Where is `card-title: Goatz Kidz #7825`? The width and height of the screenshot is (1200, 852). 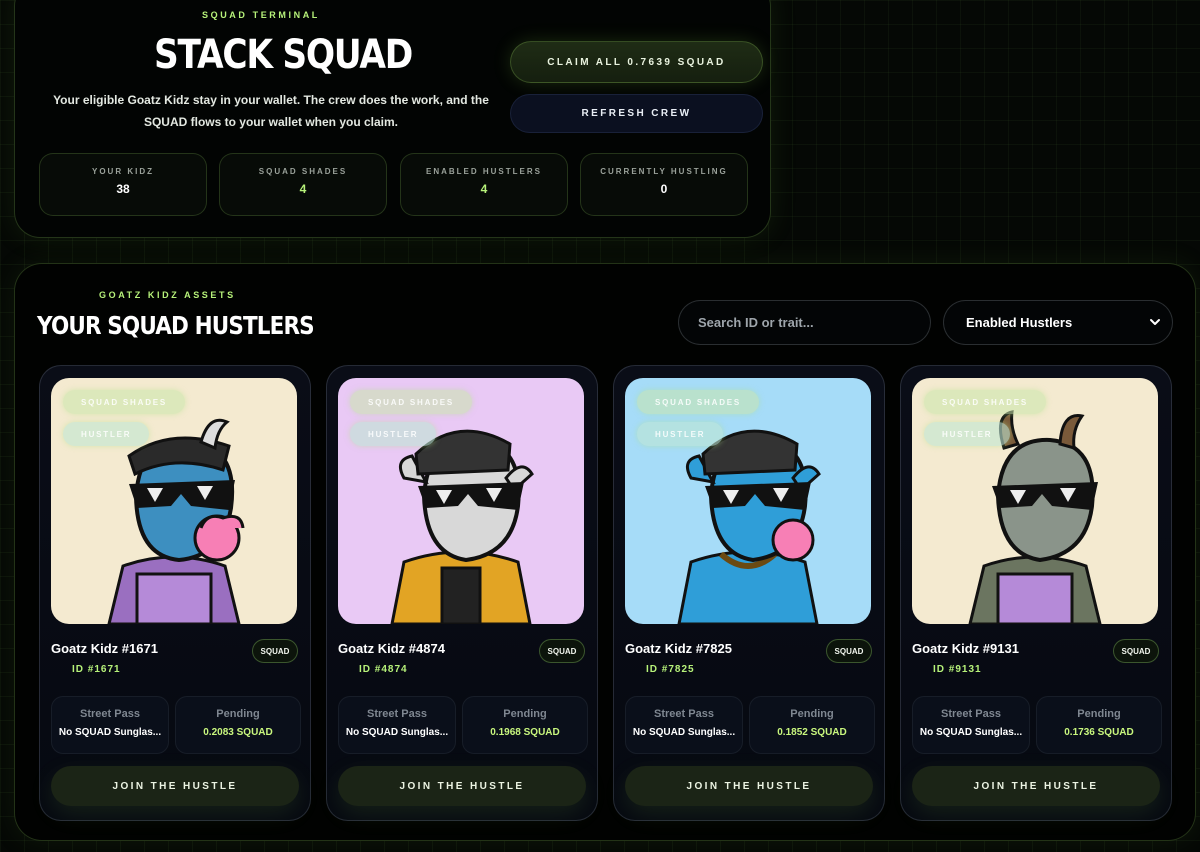
card-title: Goatz Kidz #7825 is located at coordinates (678, 648).